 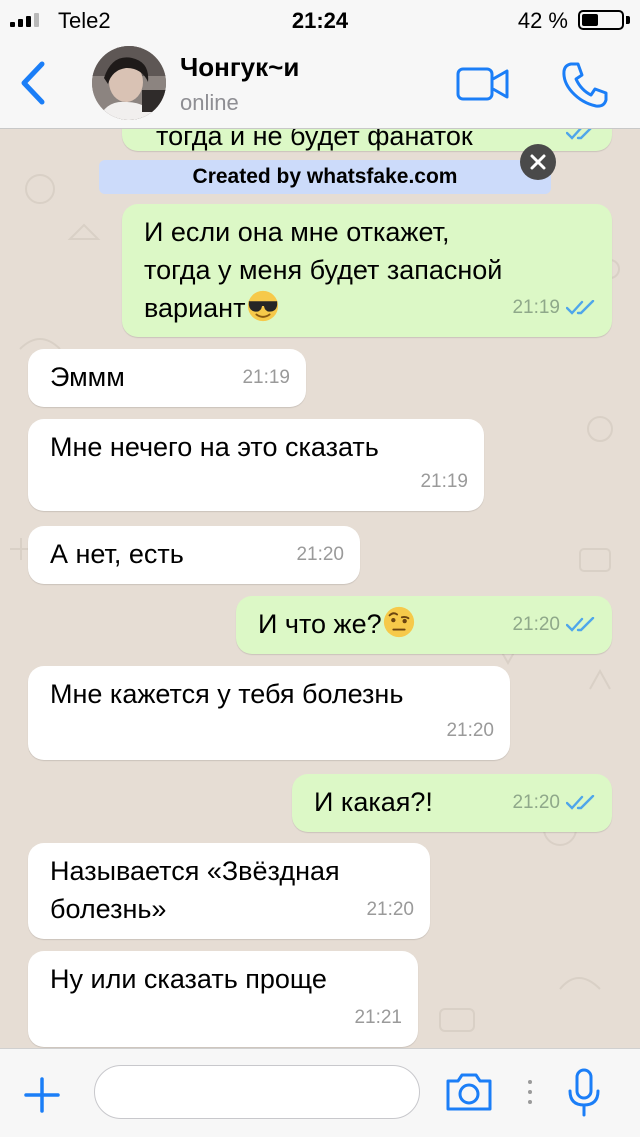 I want to click on close-icon, so click(x=538, y=162).